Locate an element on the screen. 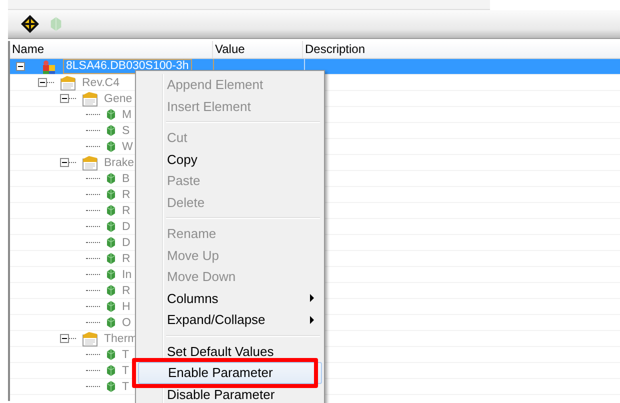 The width and height of the screenshot is (620, 403). column-header: Value is located at coordinates (258, 49).